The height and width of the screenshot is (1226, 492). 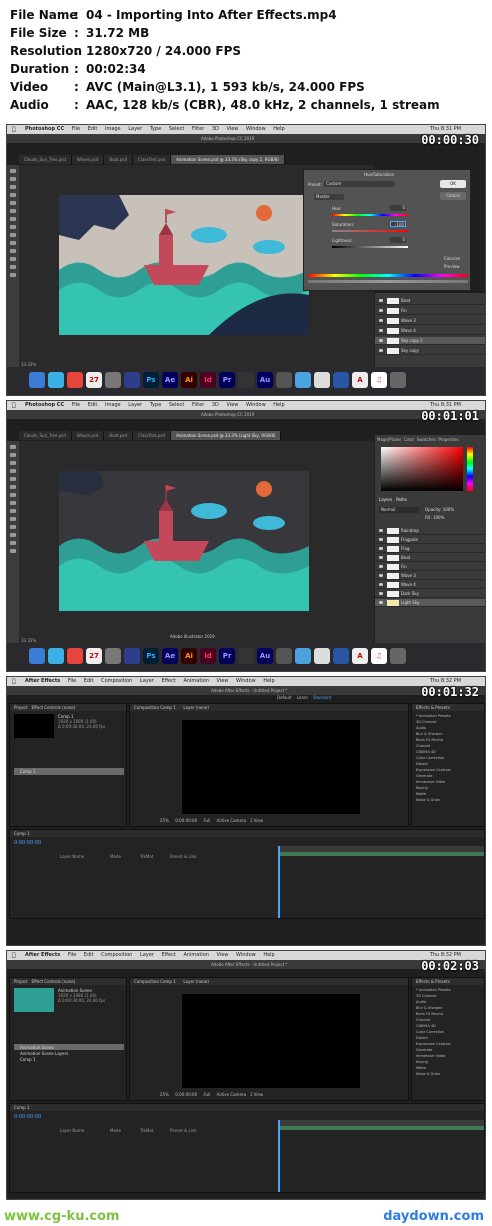 I want to click on crop-tool-icon, so click(x=13, y=479).